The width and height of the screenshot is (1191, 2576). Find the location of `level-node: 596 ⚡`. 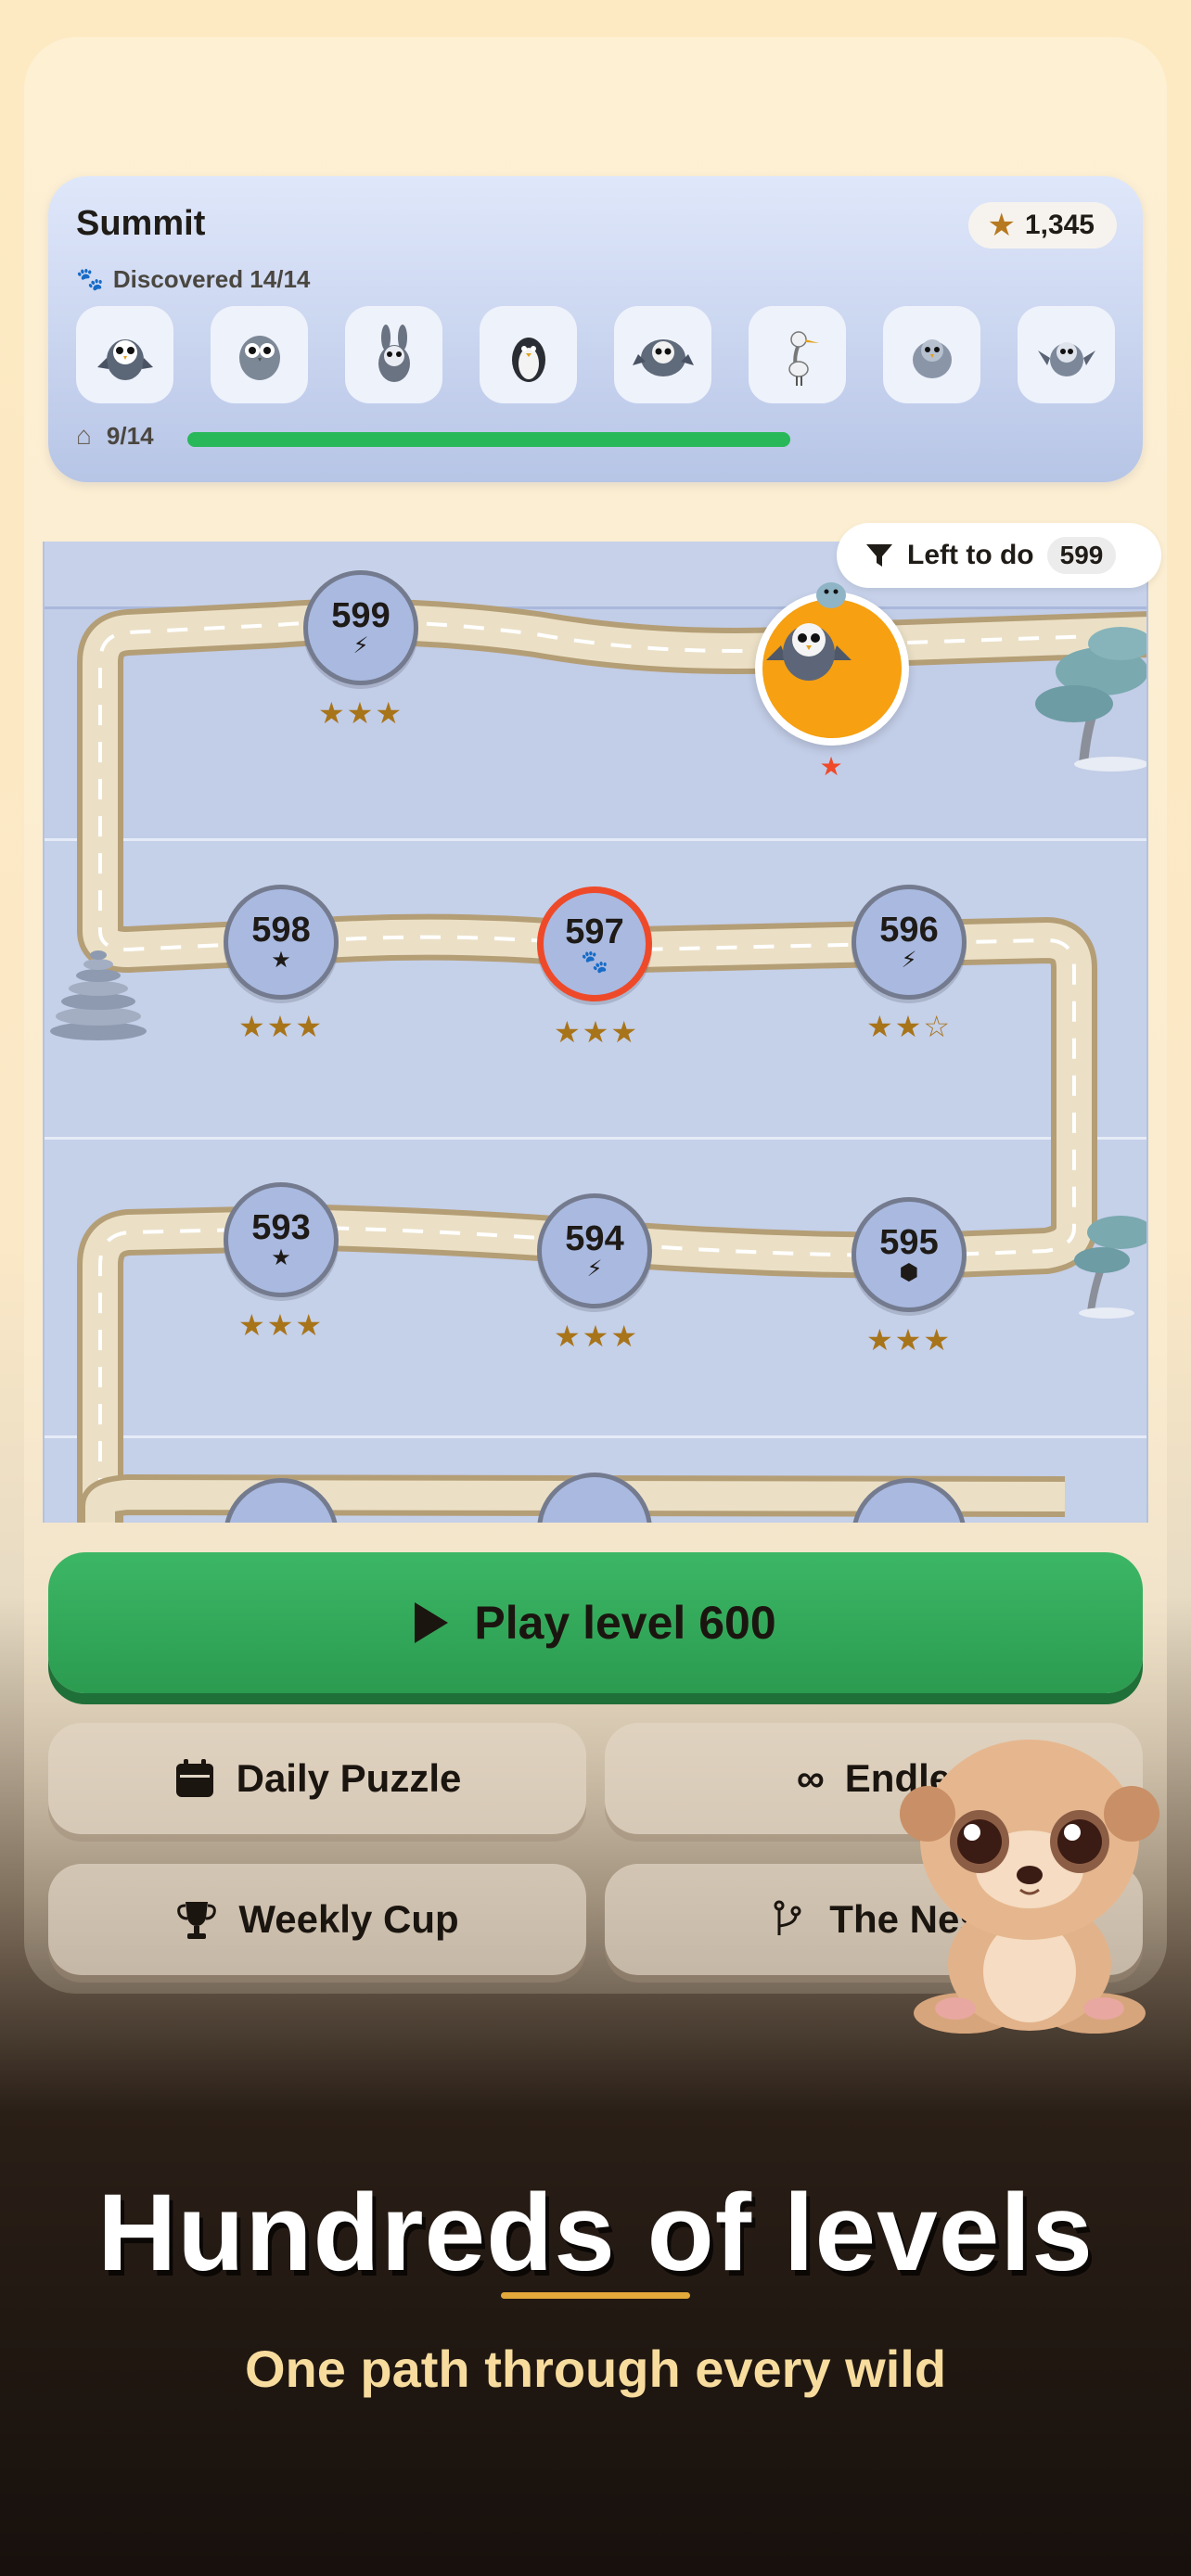

level-node: 596 ⚡ is located at coordinates (909, 943).